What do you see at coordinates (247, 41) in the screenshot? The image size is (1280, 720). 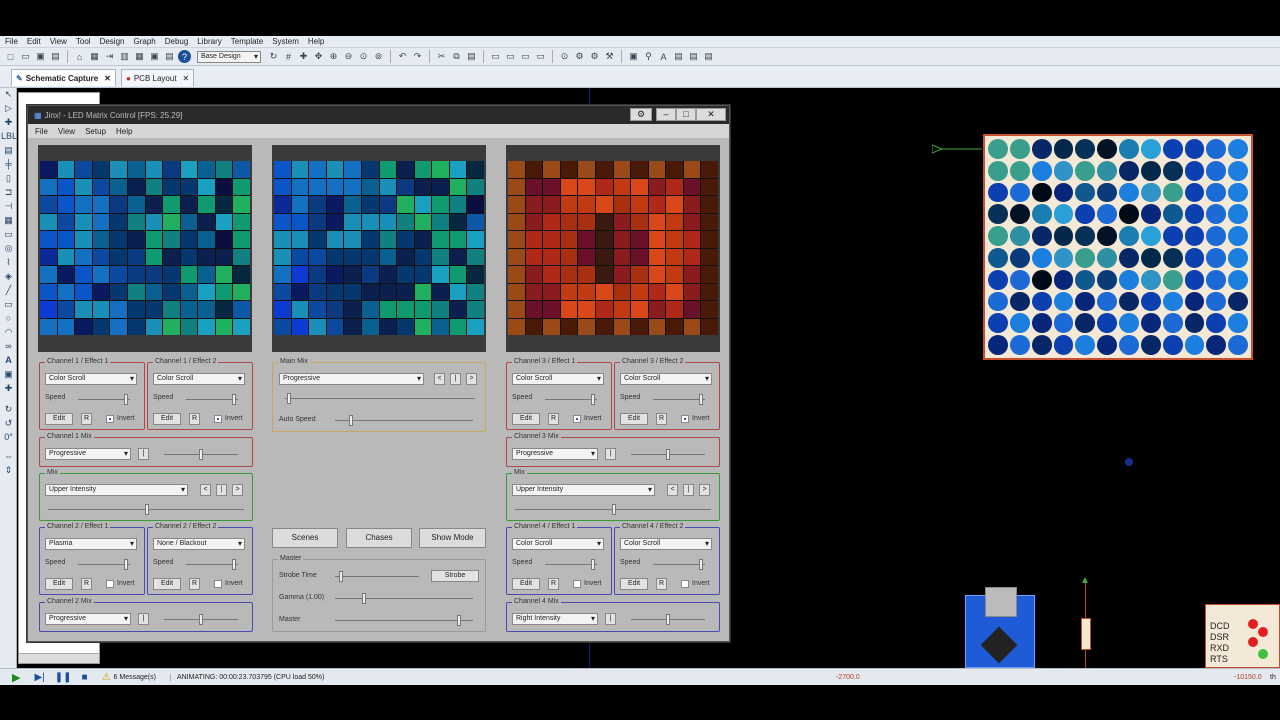 I see `menu-item-template: Template` at bounding box center [247, 41].